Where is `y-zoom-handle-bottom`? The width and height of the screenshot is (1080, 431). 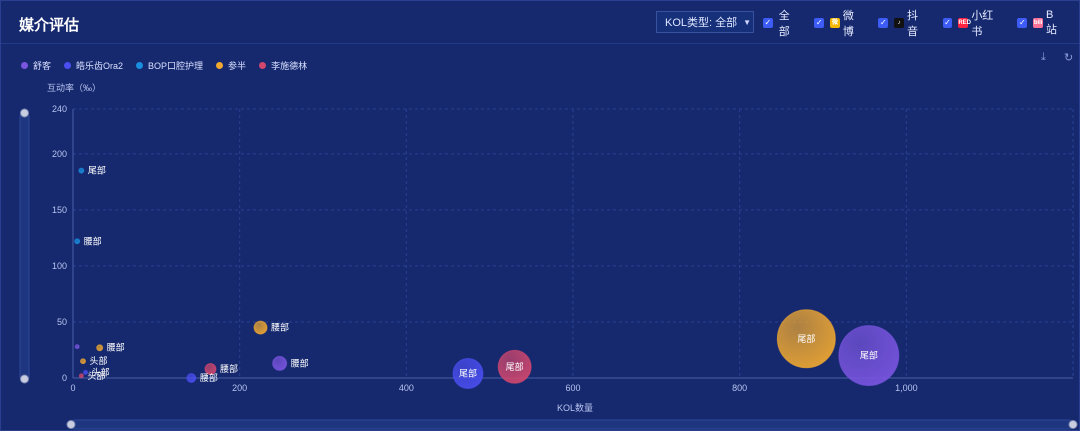 y-zoom-handle-bottom is located at coordinates (24, 379).